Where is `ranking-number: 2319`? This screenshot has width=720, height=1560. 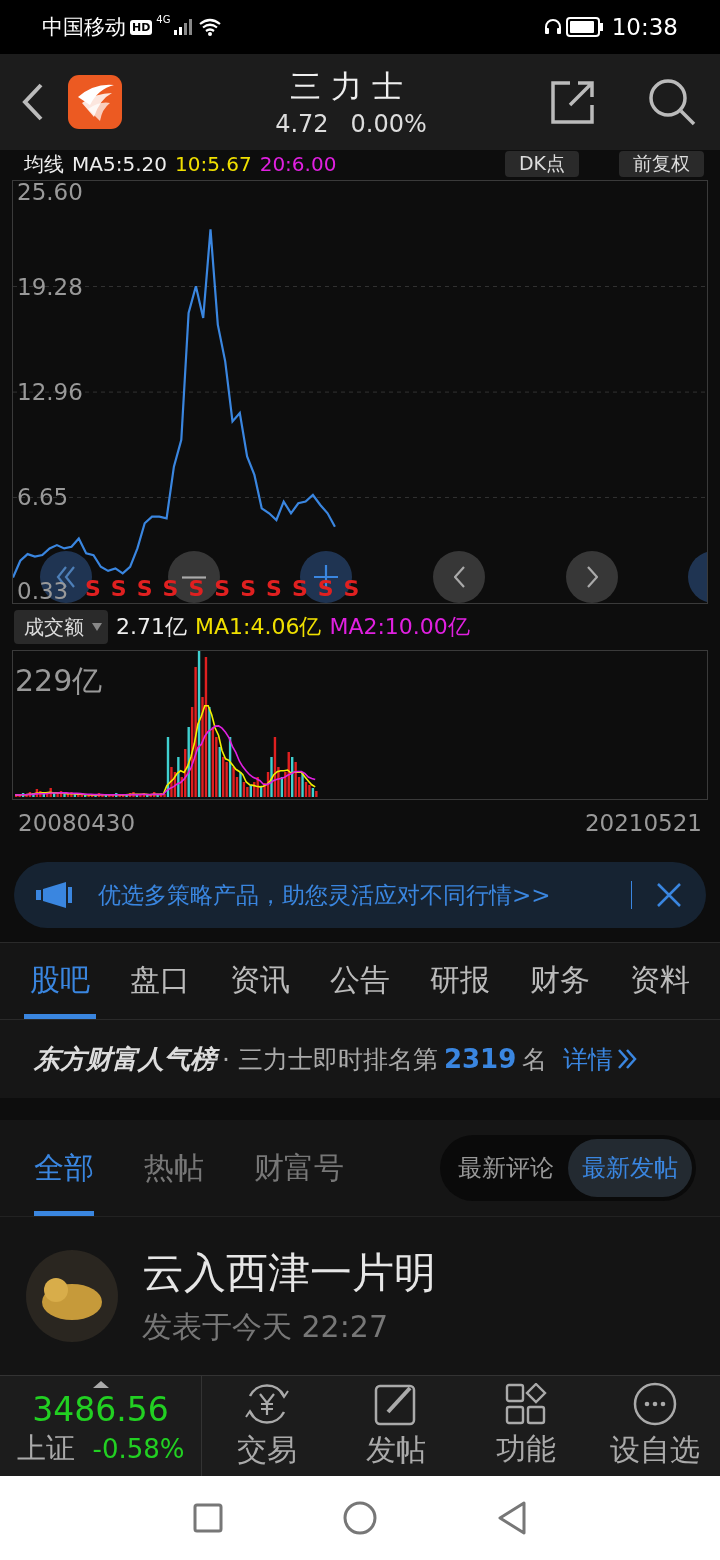 ranking-number: 2319 is located at coordinates (480, 1059).